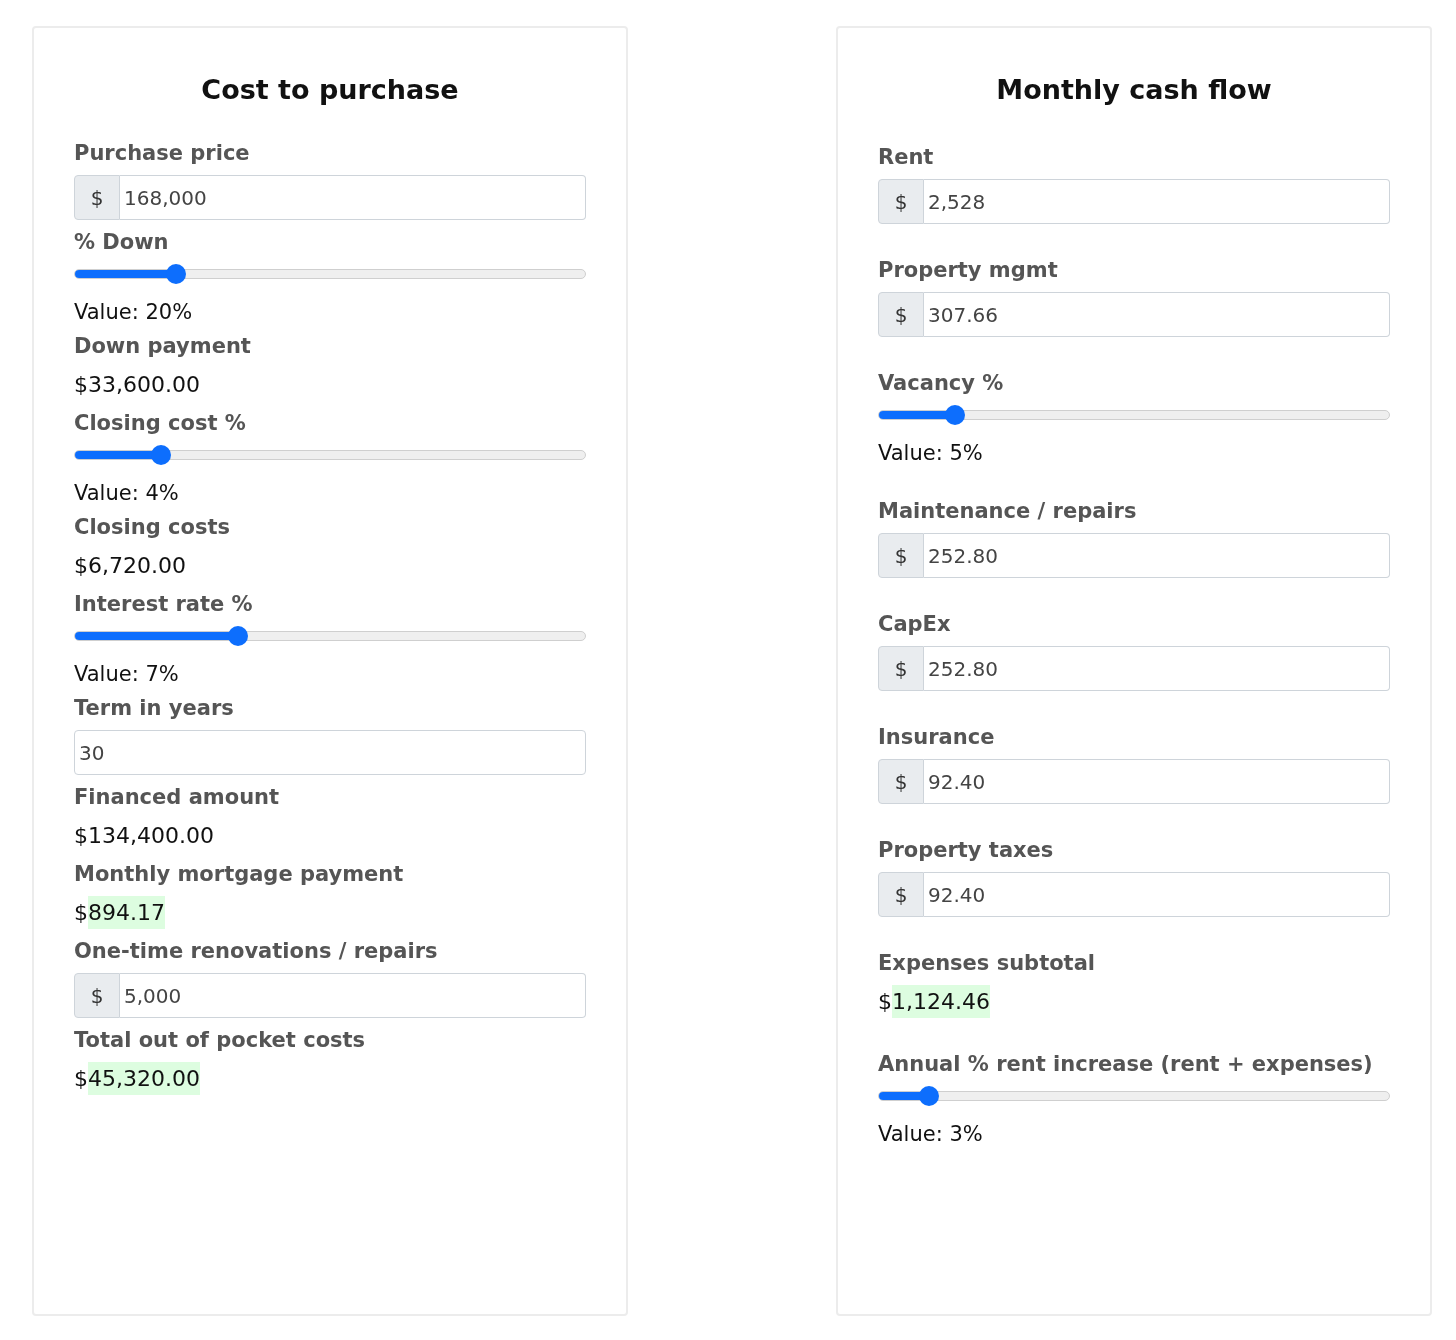  What do you see at coordinates (353, 995) in the screenshot?
I see `input-field: 5,000` at bounding box center [353, 995].